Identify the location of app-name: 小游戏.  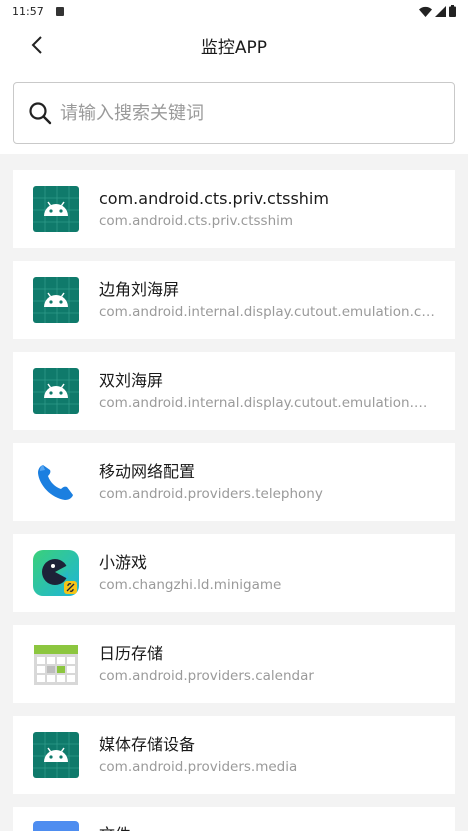
(123, 562).